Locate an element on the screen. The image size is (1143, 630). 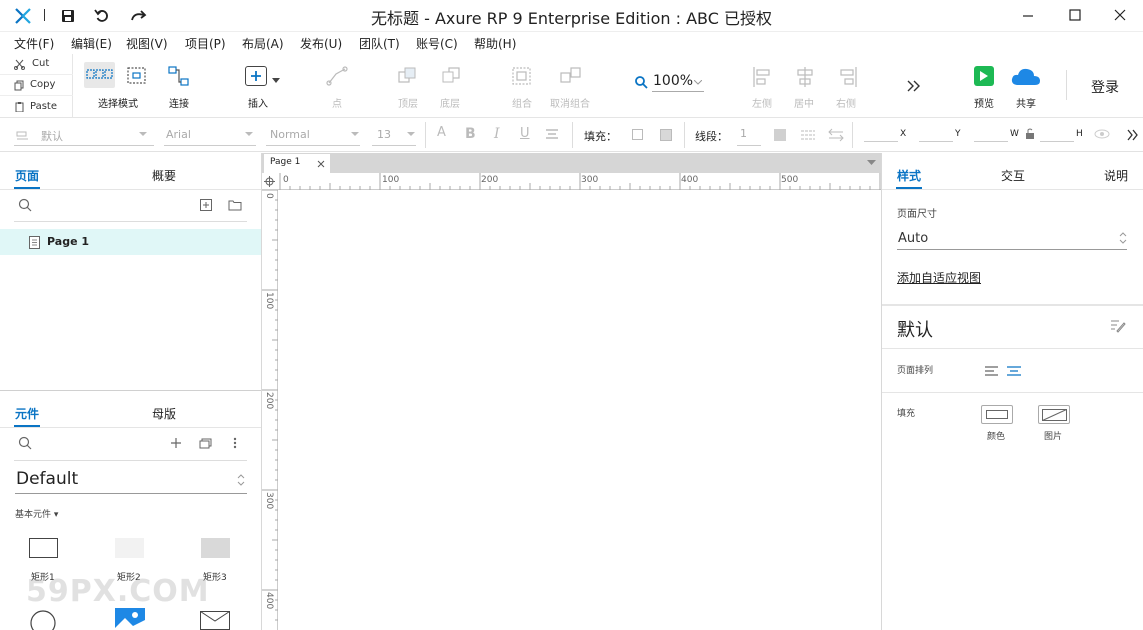
menu-publish: 发布(U) is located at coordinates (321, 43).